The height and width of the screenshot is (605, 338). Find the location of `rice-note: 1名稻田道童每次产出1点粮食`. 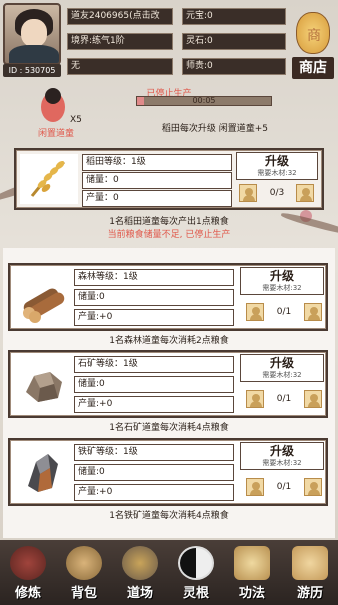

rice-note: 1名稻田道童每次产出1点粮食 is located at coordinates (169, 222).